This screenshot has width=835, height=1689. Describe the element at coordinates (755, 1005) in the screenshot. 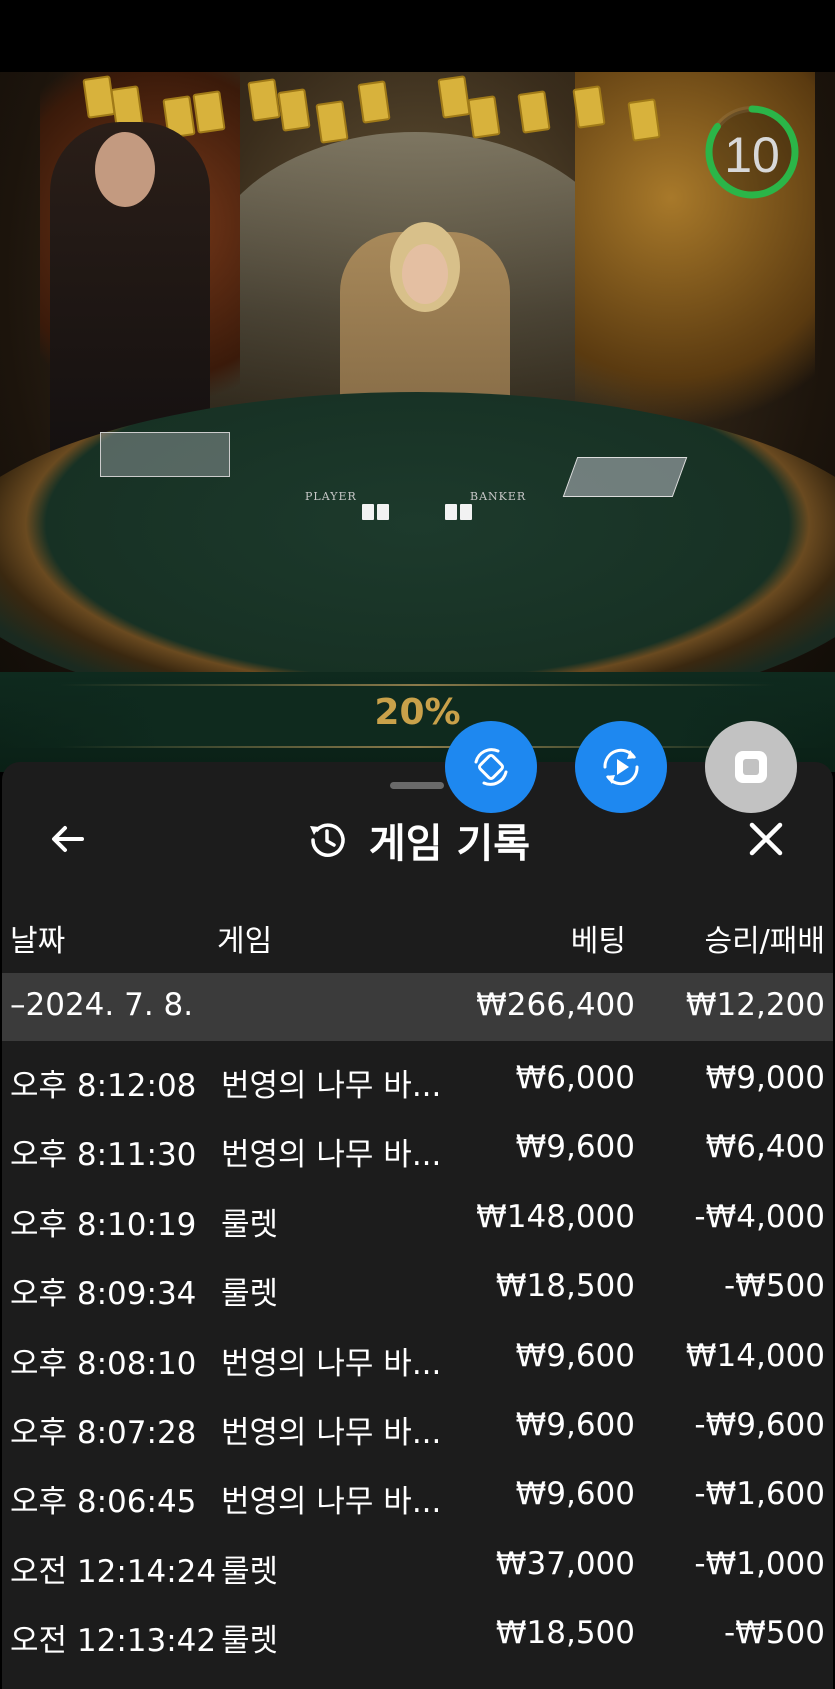

I see `group-result-total: ₩12,200` at that location.